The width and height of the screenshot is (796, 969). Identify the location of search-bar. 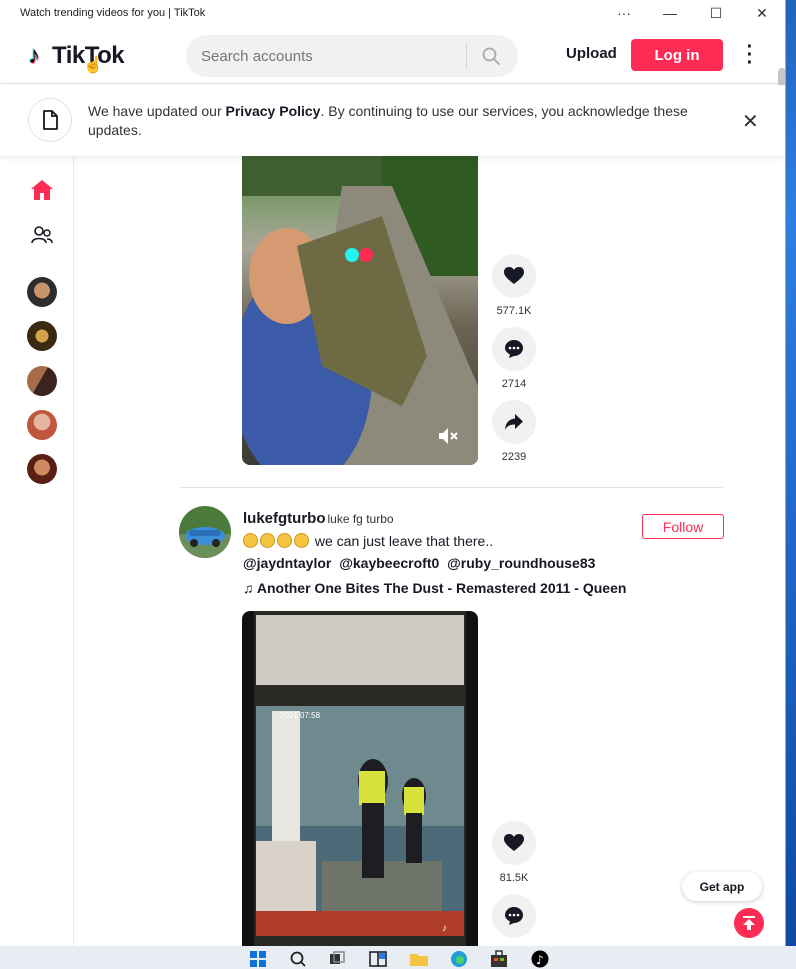
(352, 56).